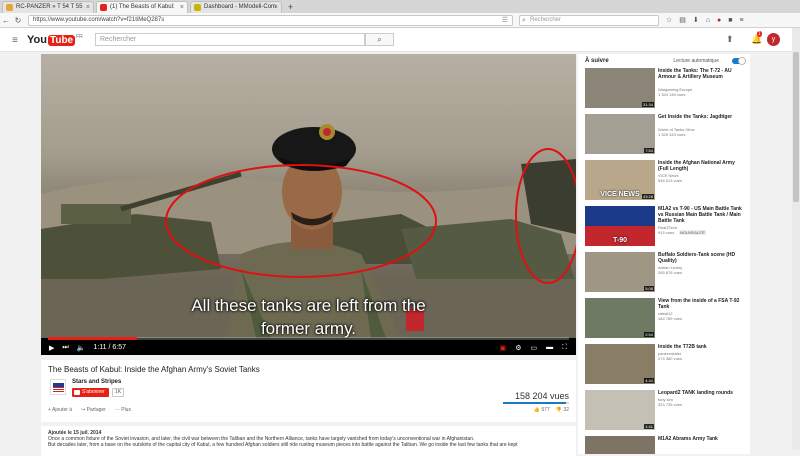  What do you see at coordinates (730, 39) in the screenshot?
I see `upload-icon: ⬆` at bounding box center [730, 39].